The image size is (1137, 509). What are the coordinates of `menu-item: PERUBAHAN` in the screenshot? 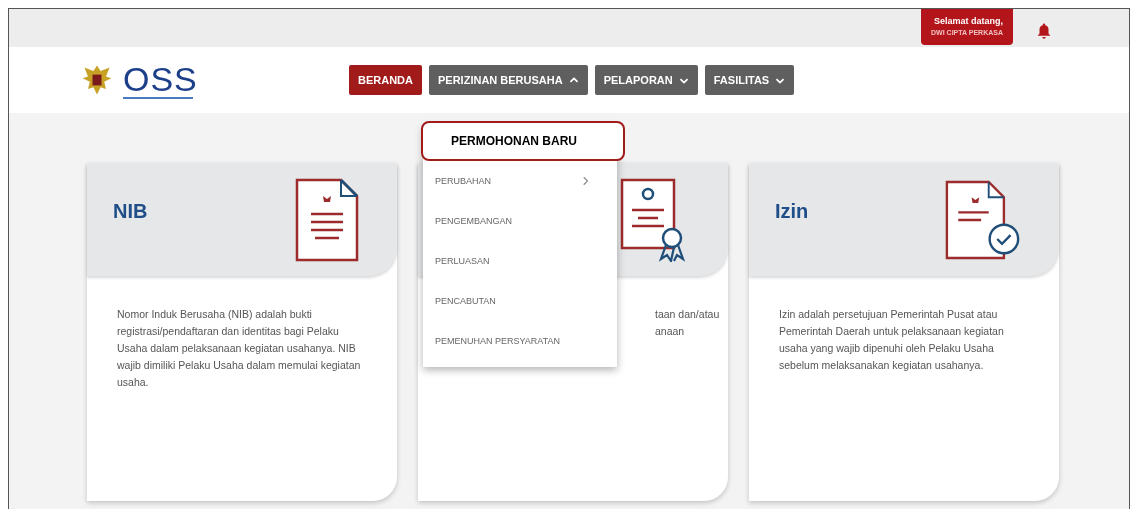 It's located at (520, 181).